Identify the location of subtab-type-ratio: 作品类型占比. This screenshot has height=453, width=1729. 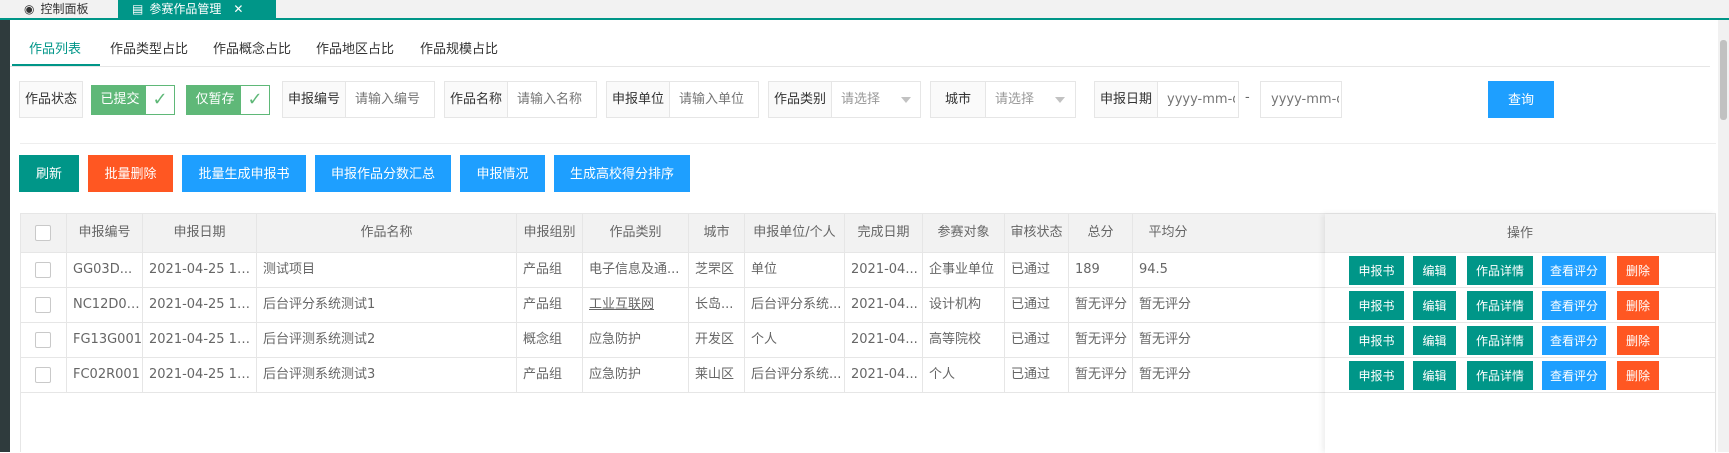
(149, 47).